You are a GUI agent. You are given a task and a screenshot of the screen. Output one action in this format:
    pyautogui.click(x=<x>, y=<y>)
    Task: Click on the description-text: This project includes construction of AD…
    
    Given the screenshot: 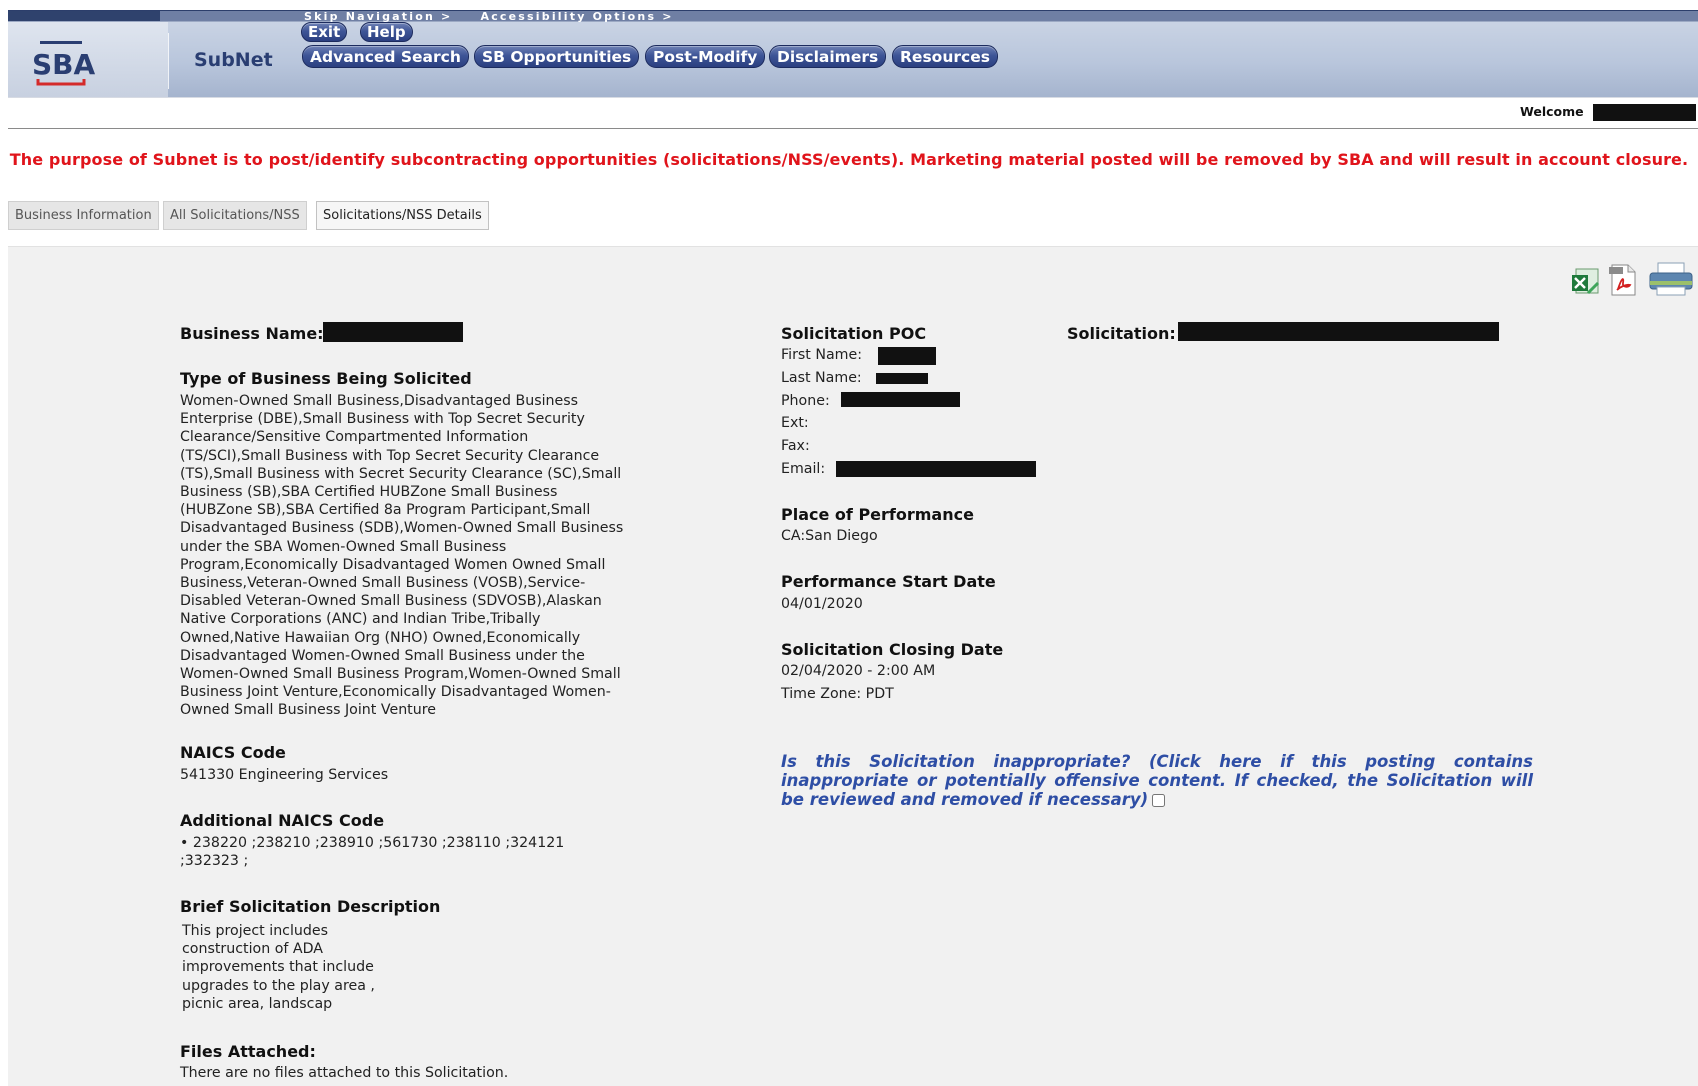 What is the action you would take?
    pyautogui.click(x=278, y=967)
    